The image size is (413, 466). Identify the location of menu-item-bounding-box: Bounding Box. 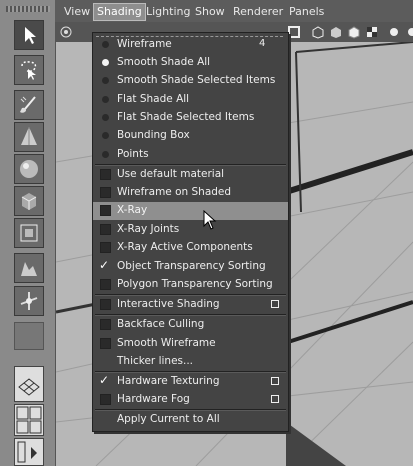
(190, 136).